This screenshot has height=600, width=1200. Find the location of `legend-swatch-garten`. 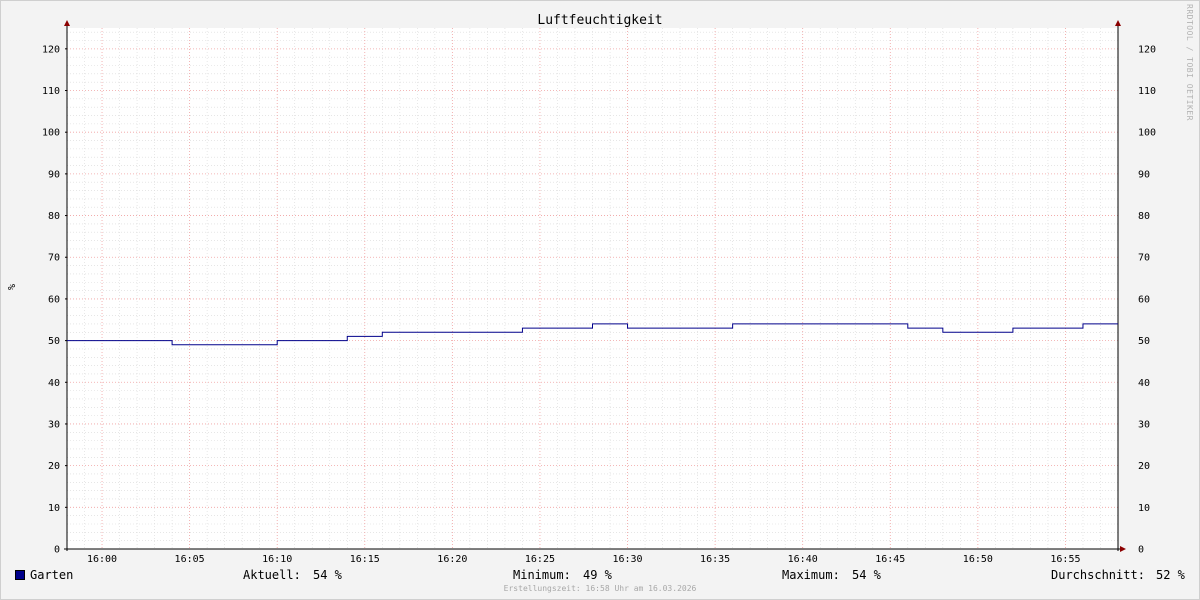

legend-swatch-garten is located at coordinates (20, 575).